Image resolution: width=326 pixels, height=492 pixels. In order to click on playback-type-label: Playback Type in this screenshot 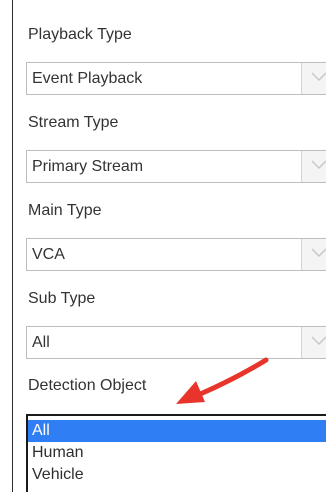, I will do `click(80, 34)`.